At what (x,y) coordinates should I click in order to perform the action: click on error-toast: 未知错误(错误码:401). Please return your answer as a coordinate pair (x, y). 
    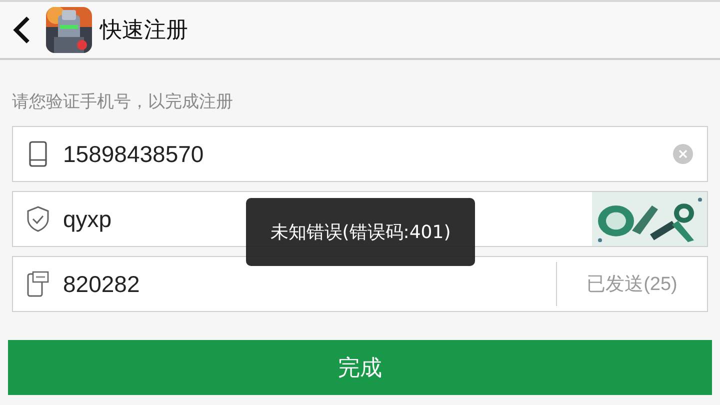
    Looking at the image, I should click on (360, 232).